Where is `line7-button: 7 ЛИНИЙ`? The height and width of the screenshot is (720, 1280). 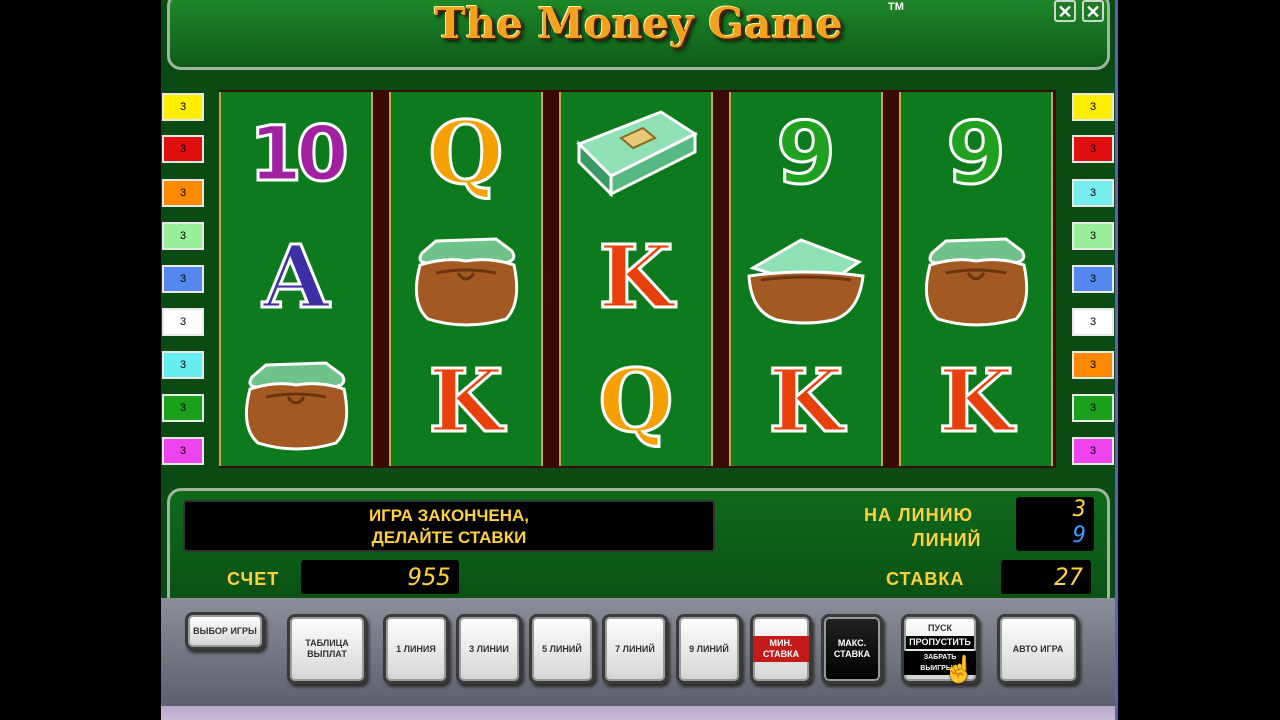 line7-button: 7 ЛИНИЙ is located at coordinates (635, 649).